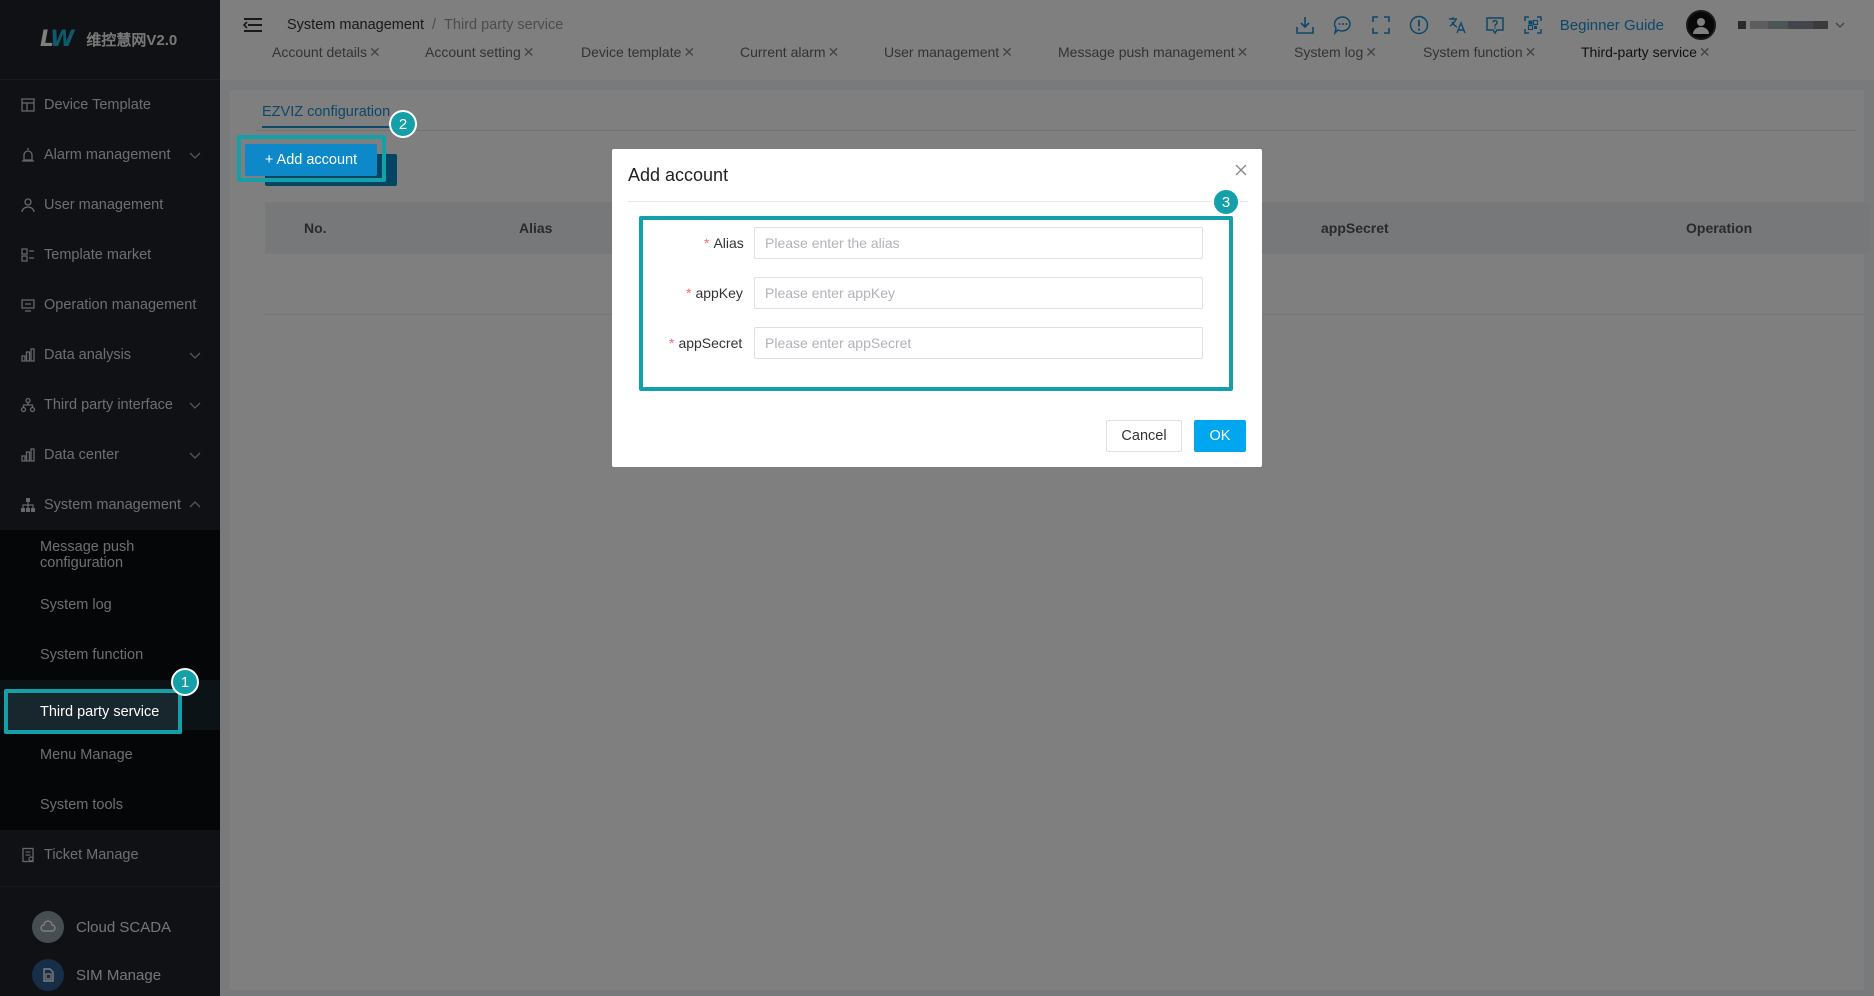 This screenshot has height=996, width=1874. Describe the element at coordinates (1241, 170) in the screenshot. I see `close-icon` at that location.